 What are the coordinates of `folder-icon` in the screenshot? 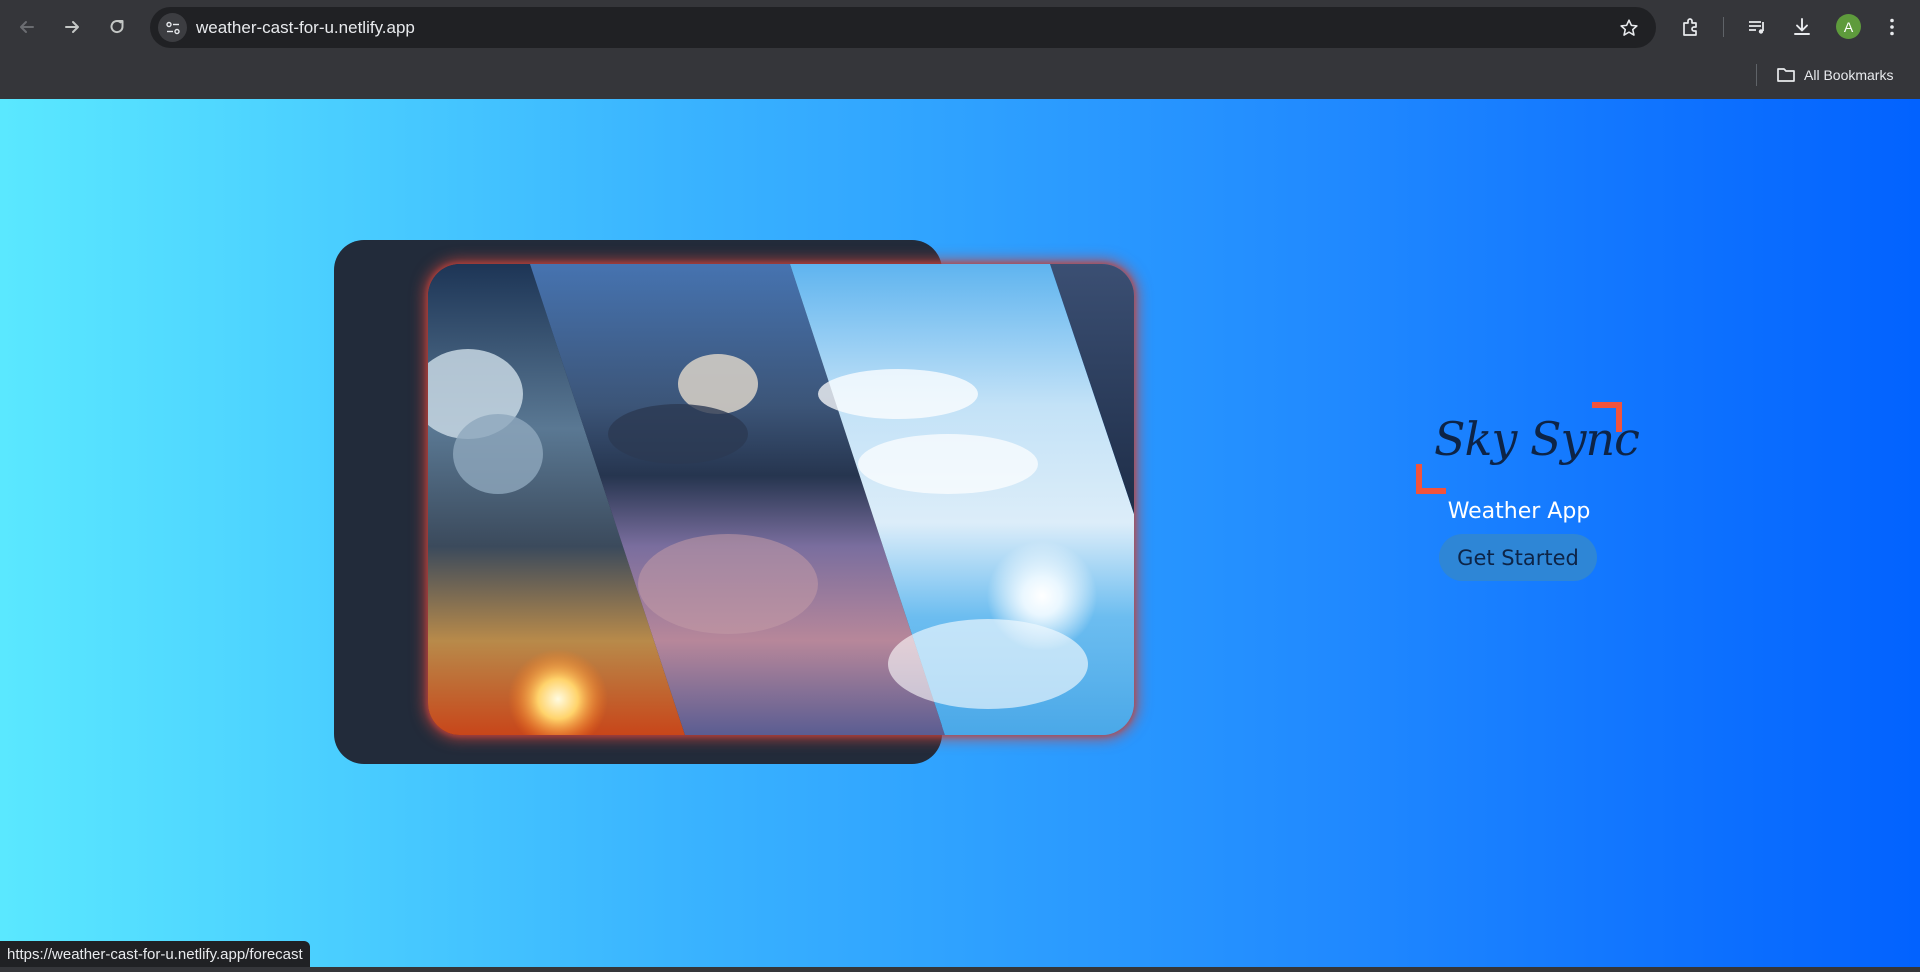 It's located at (1786, 75).